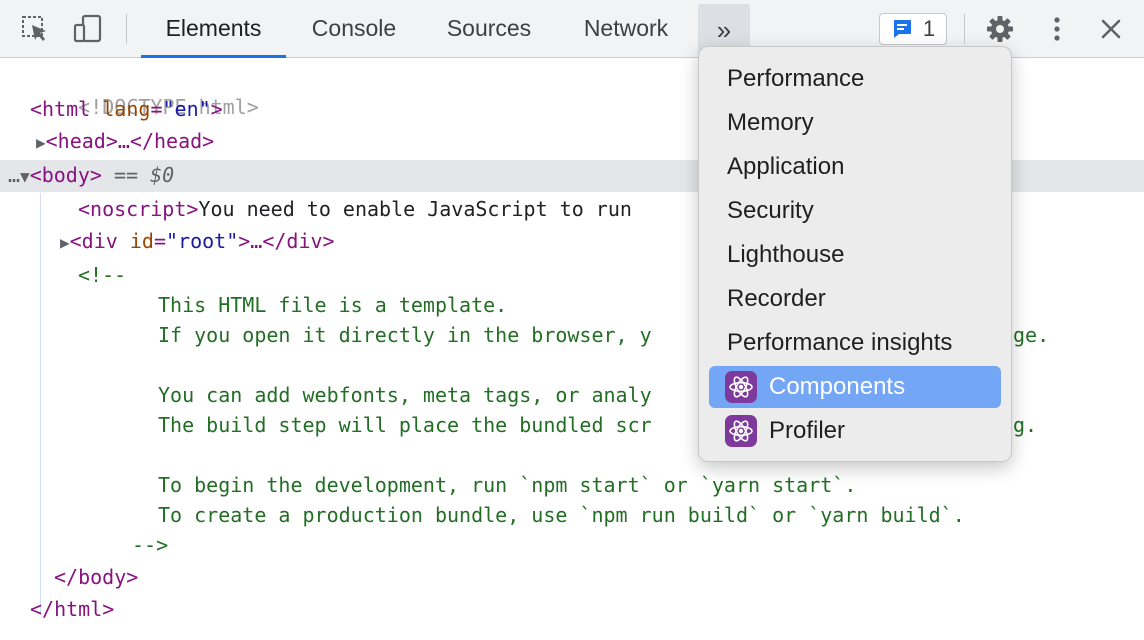  What do you see at coordinates (125, 141) in the screenshot?
I see `dom-head-node: ▶<head>…</head>` at bounding box center [125, 141].